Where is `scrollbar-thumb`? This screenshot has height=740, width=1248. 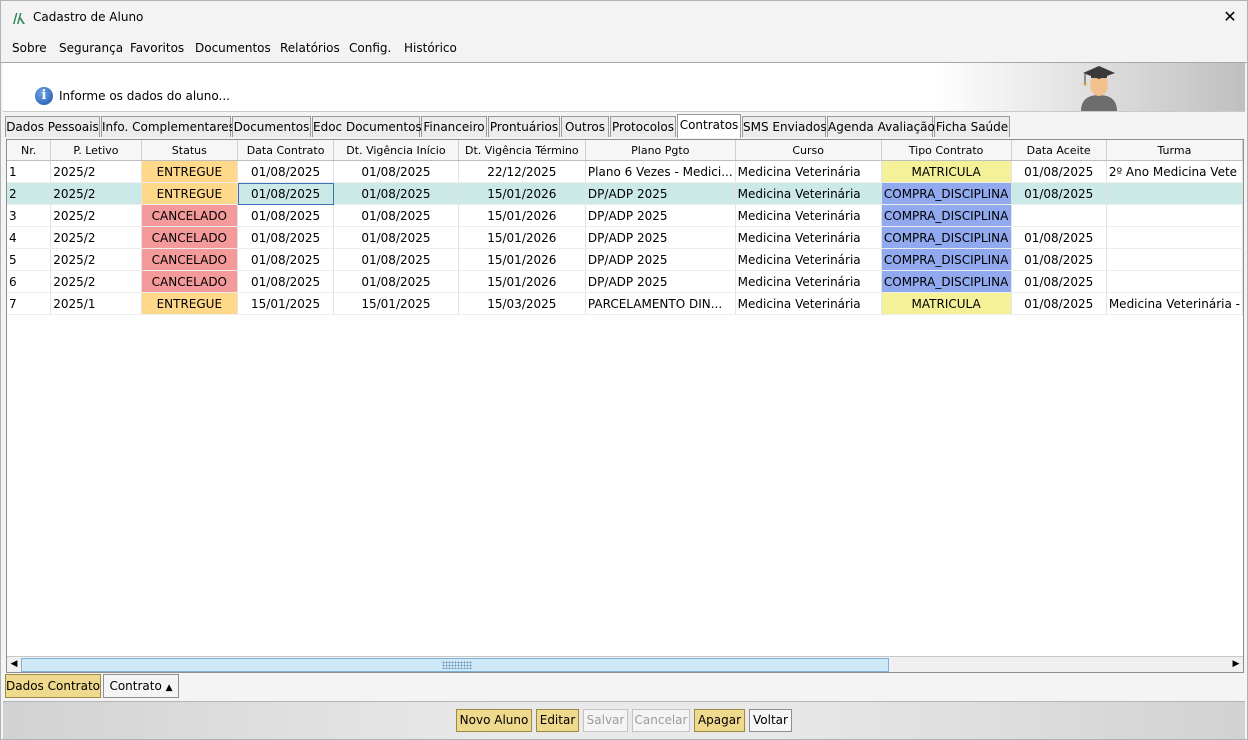 scrollbar-thumb is located at coordinates (455, 665).